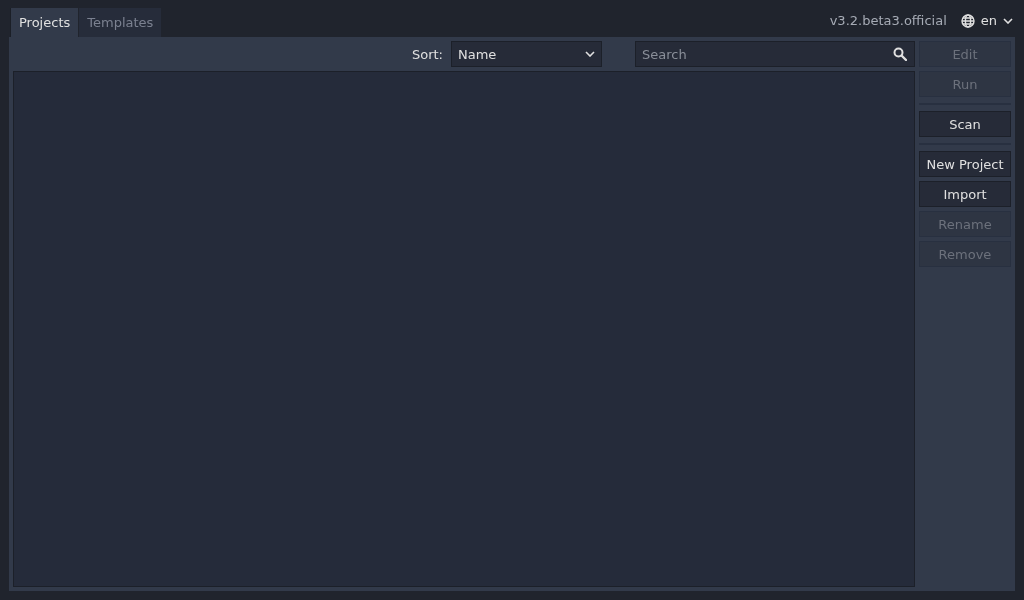  What do you see at coordinates (427, 54) in the screenshot?
I see `sort-label: Sort:` at bounding box center [427, 54].